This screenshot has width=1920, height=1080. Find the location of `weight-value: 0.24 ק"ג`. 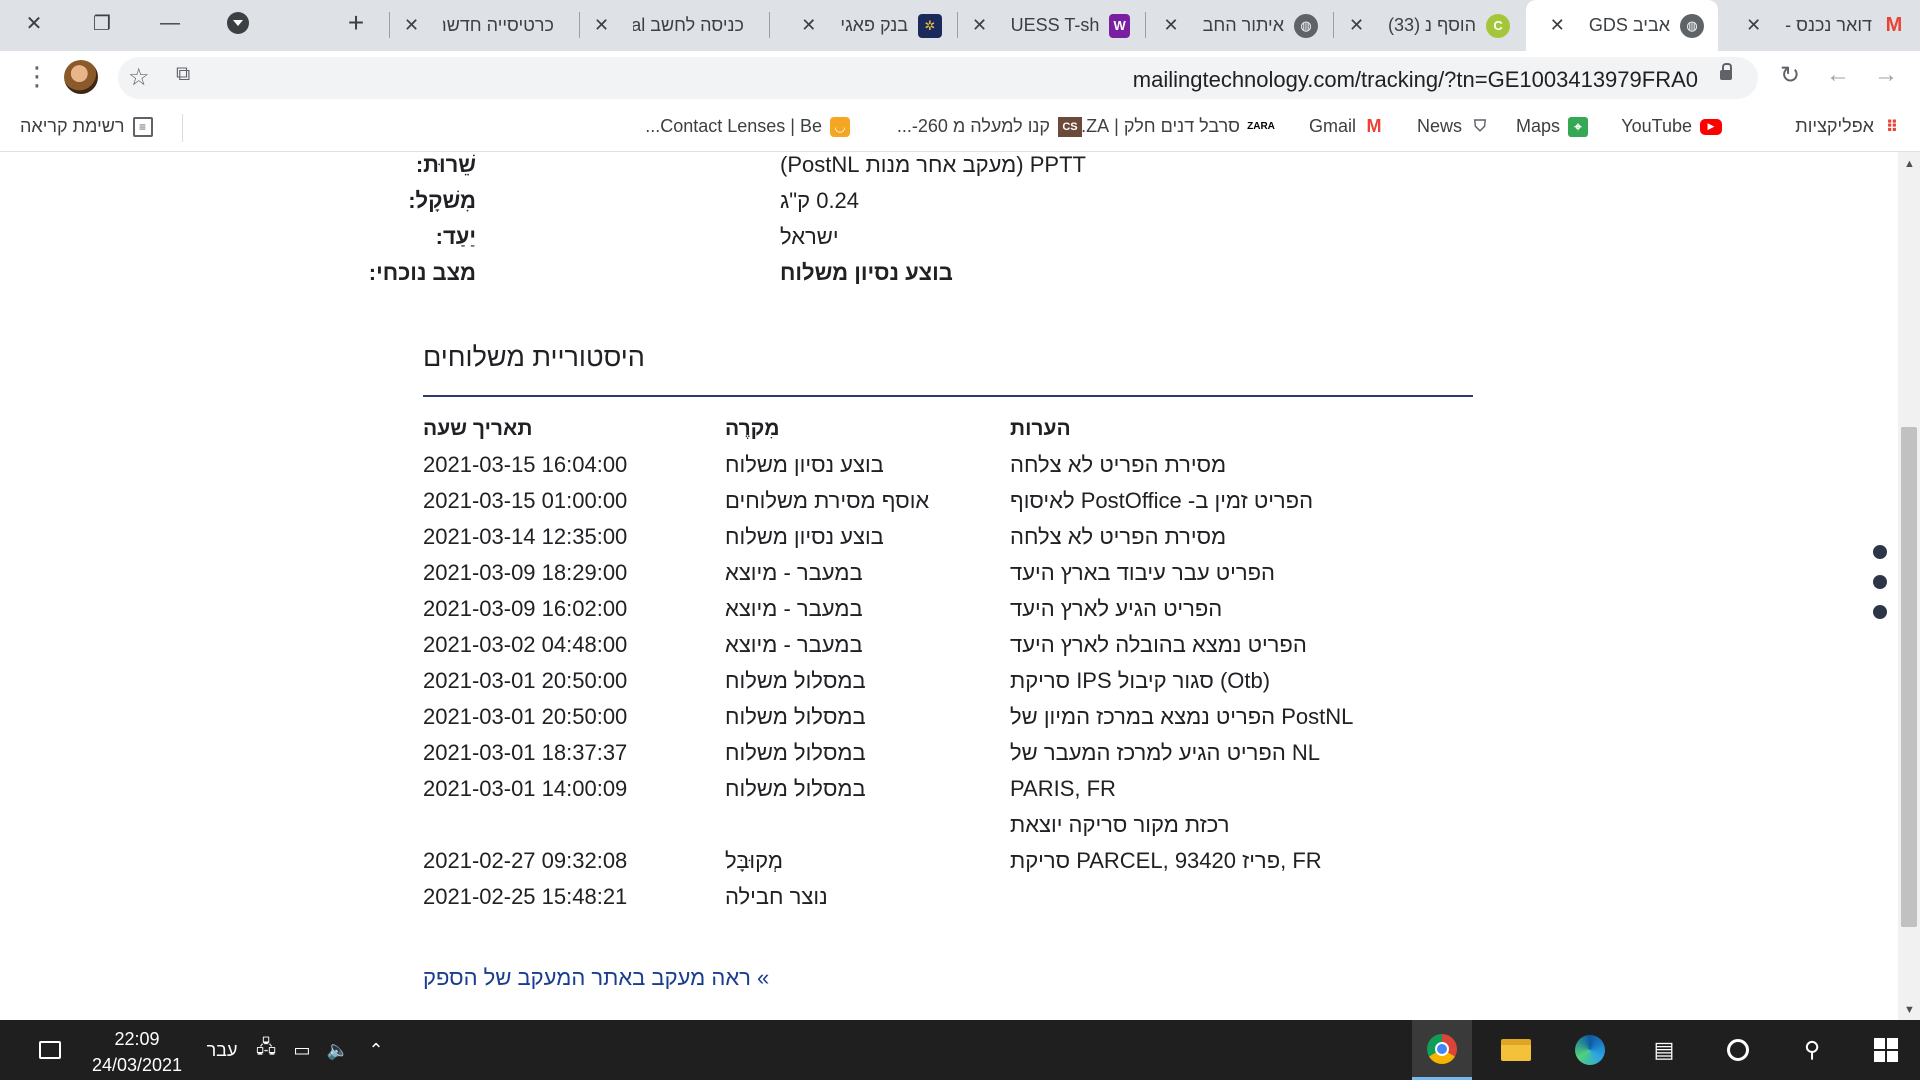

weight-value: 0.24 ק"ג is located at coordinates (820, 200).